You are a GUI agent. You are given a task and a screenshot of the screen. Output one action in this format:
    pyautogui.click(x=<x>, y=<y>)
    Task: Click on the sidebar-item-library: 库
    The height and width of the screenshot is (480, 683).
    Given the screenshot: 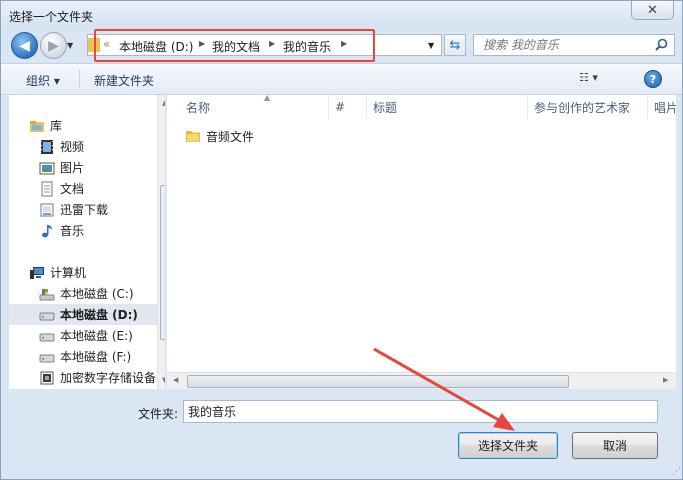 What is the action you would take?
    pyautogui.click(x=97, y=125)
    